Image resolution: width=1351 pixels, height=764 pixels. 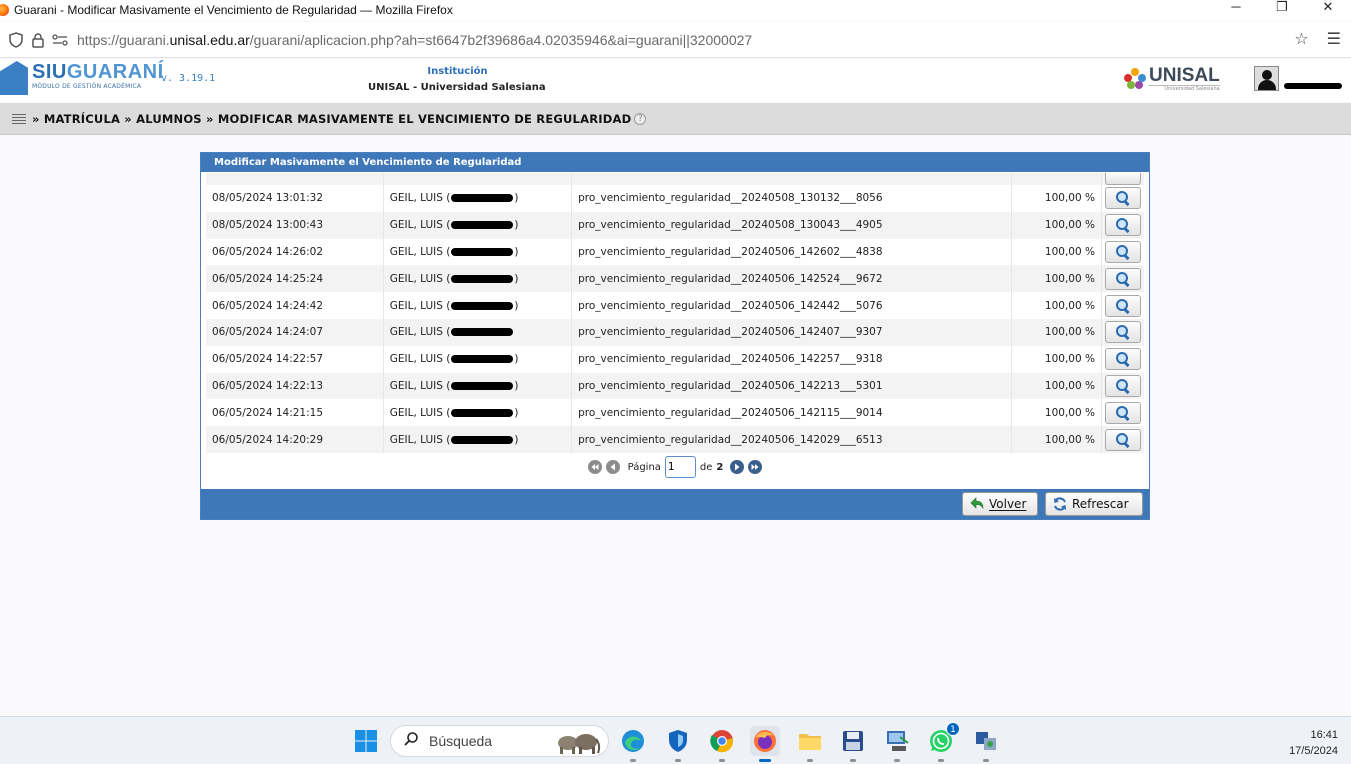 I want to click on close-icon: ✕, so click(x=1328, y=10).